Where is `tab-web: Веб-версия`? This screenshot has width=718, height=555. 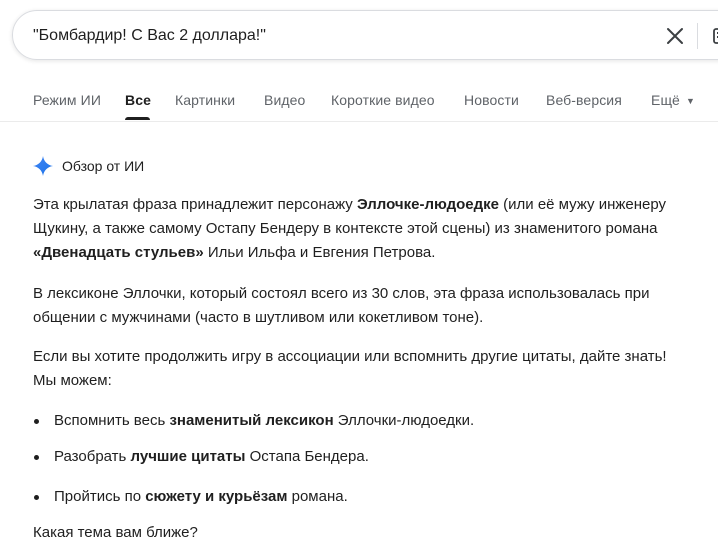
tab-web: Веб-версия is located at coordinates (584, 100).